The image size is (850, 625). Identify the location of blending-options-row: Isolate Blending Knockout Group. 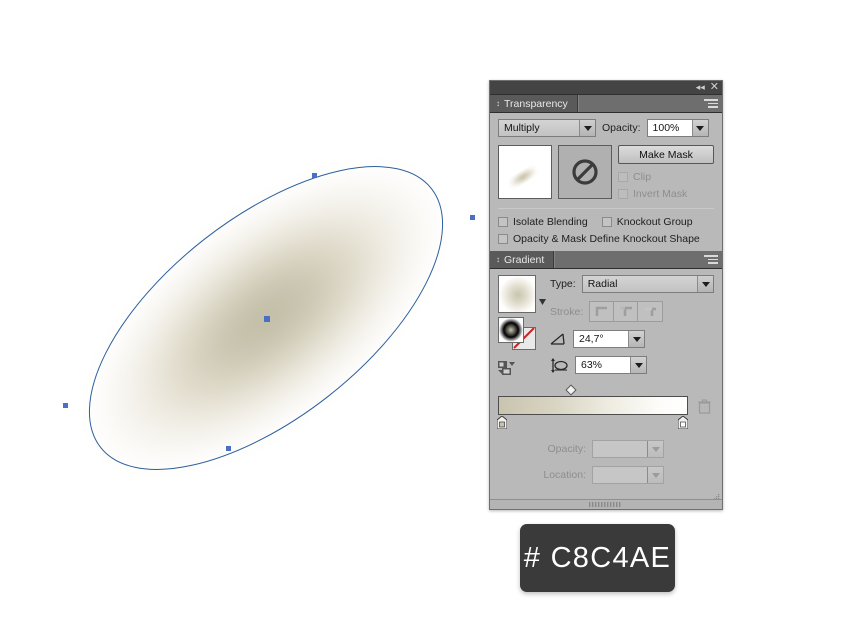
(606, 222).